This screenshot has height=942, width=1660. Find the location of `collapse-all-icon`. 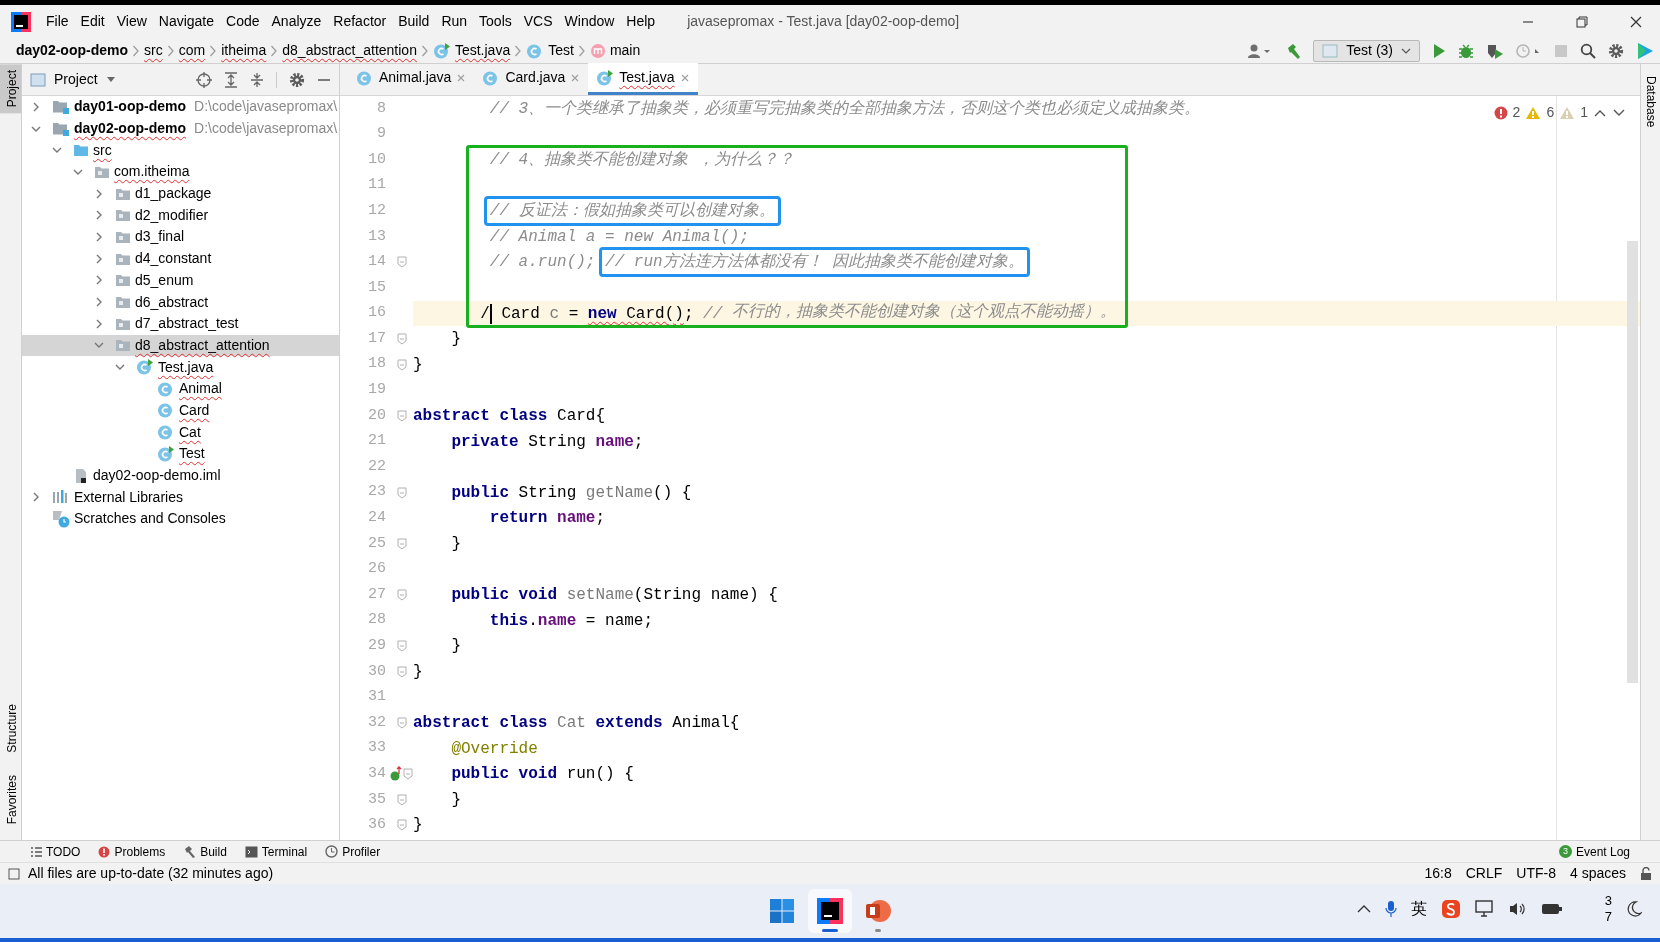

collapse-all-icon is located at coordinates (257, 79).